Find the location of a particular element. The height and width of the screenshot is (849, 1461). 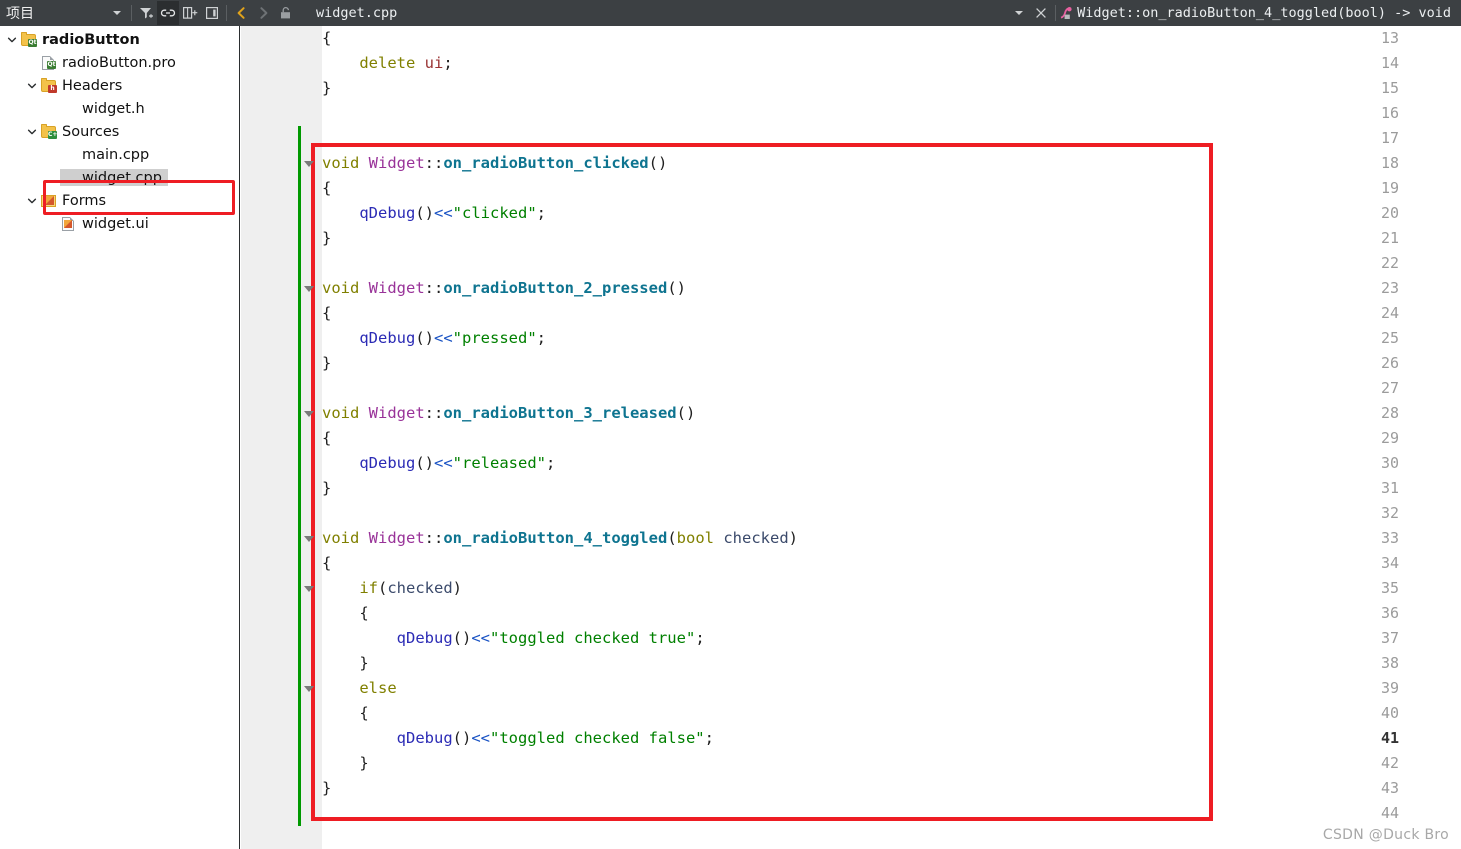

unlock-icon is located at coordinates (285, 13).